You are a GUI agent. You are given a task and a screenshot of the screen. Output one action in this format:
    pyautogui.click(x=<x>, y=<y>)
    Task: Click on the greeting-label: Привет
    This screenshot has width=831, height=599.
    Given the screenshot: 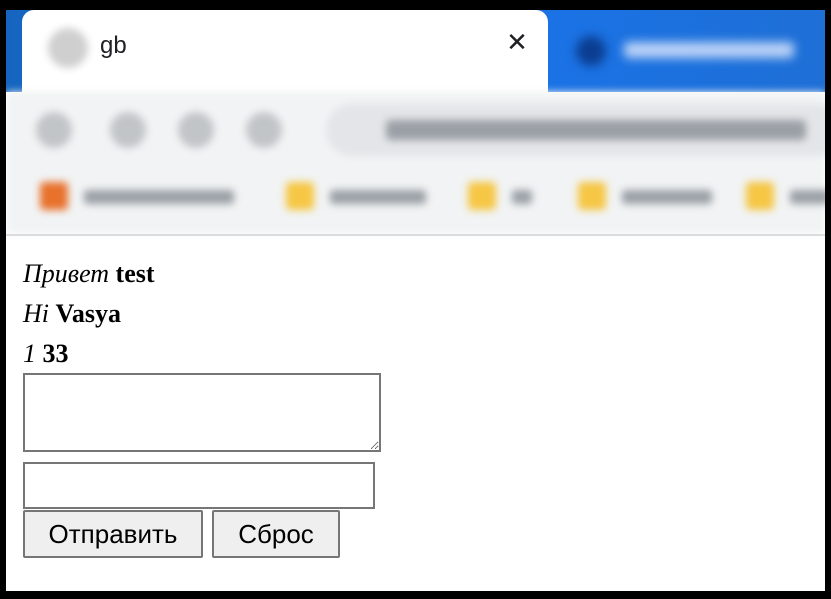 What is the action you would take?
    pyautogui.click(x=66, y=273)
    